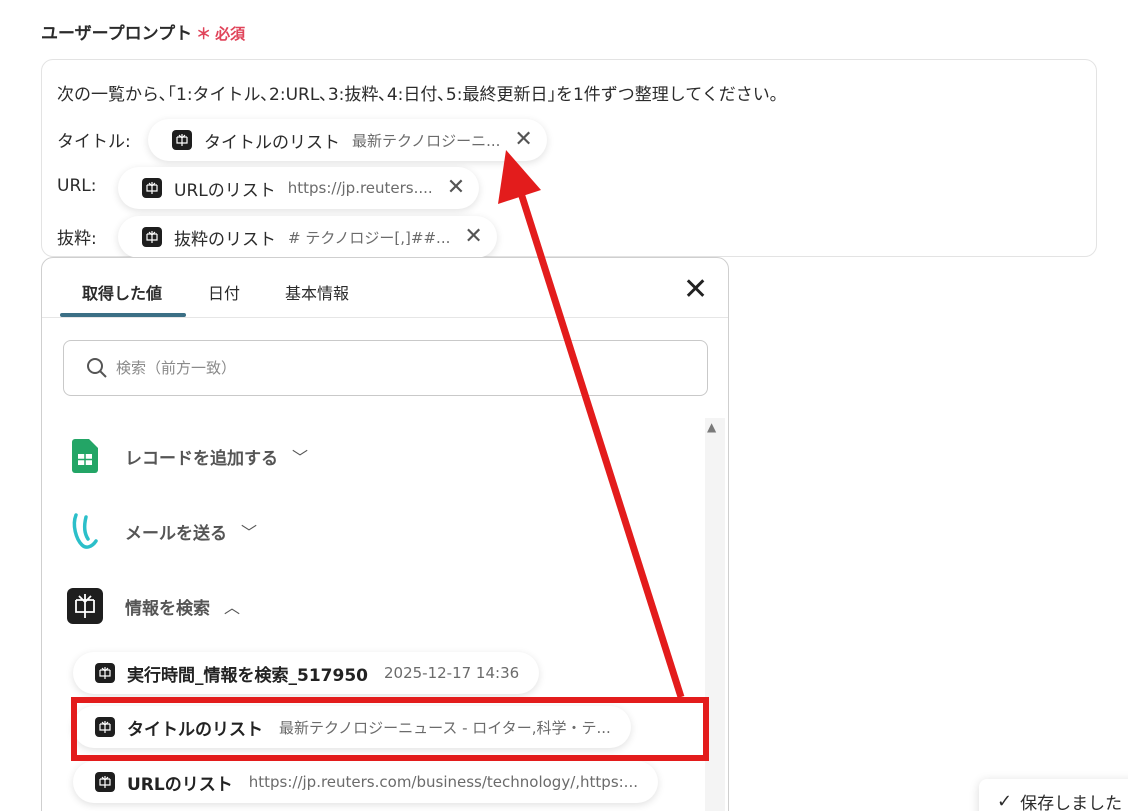 The width and height of the screenshot is (1128, 811). What do you see at coordinates (122, 292) in the screenshot?
I see `tab-acquired-values: 取得した値` at bounding box center [122, 292].